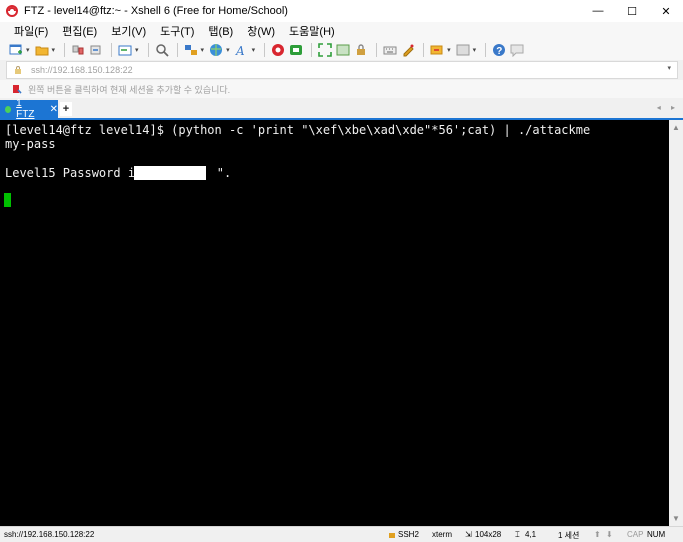 Image resolution: width=683 pixels, height=542 pixels. I want to click on help-icon: ?, so click(499, 50).